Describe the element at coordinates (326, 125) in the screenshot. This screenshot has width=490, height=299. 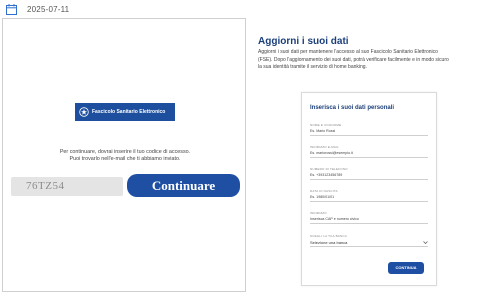
I see `field-label: NOME E COGNOME` at that location.